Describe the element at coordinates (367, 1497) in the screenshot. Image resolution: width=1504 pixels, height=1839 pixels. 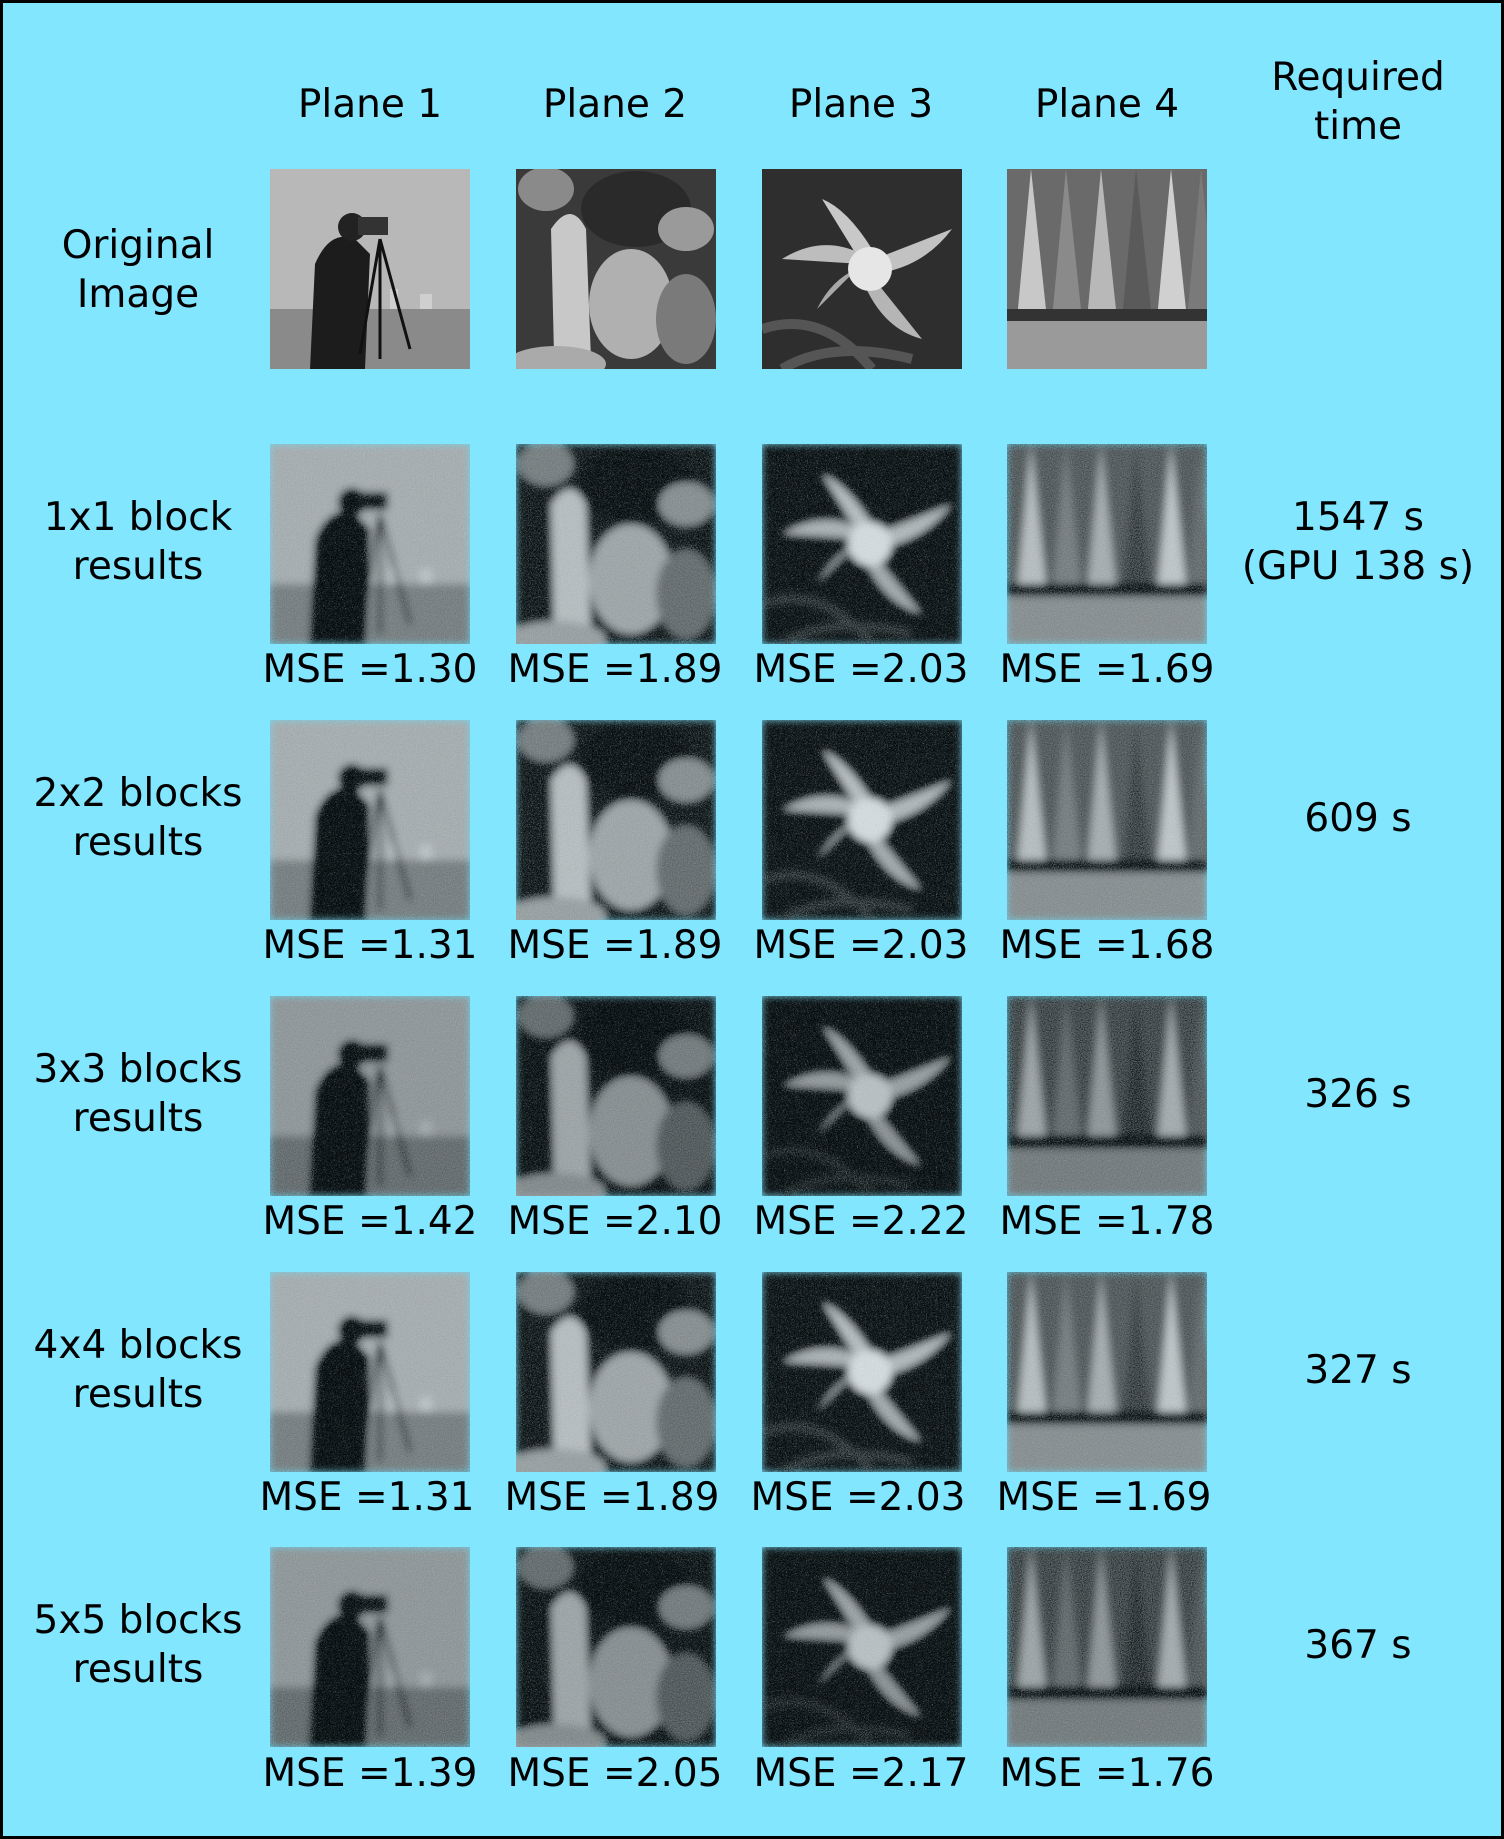
I see `mse-4x4-plane-1: MSE =1.31` at that location.